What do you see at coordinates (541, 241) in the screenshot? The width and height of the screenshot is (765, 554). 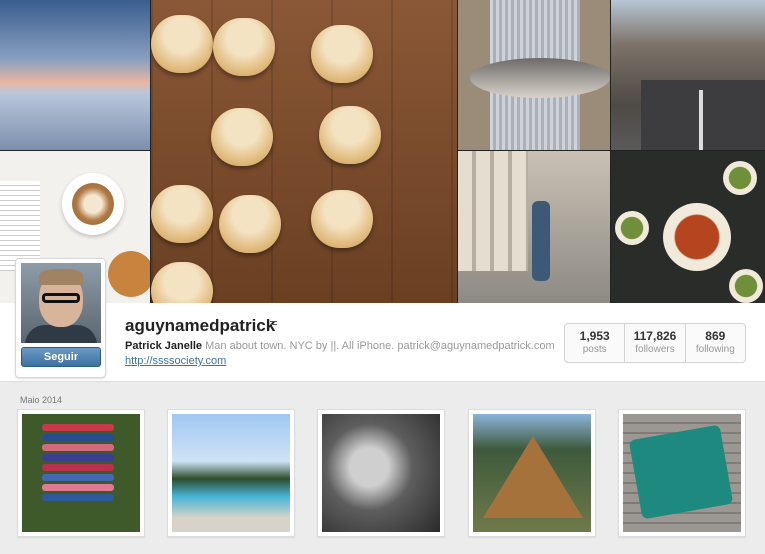 I see `walker-shape` at bounding box center [541, 241].